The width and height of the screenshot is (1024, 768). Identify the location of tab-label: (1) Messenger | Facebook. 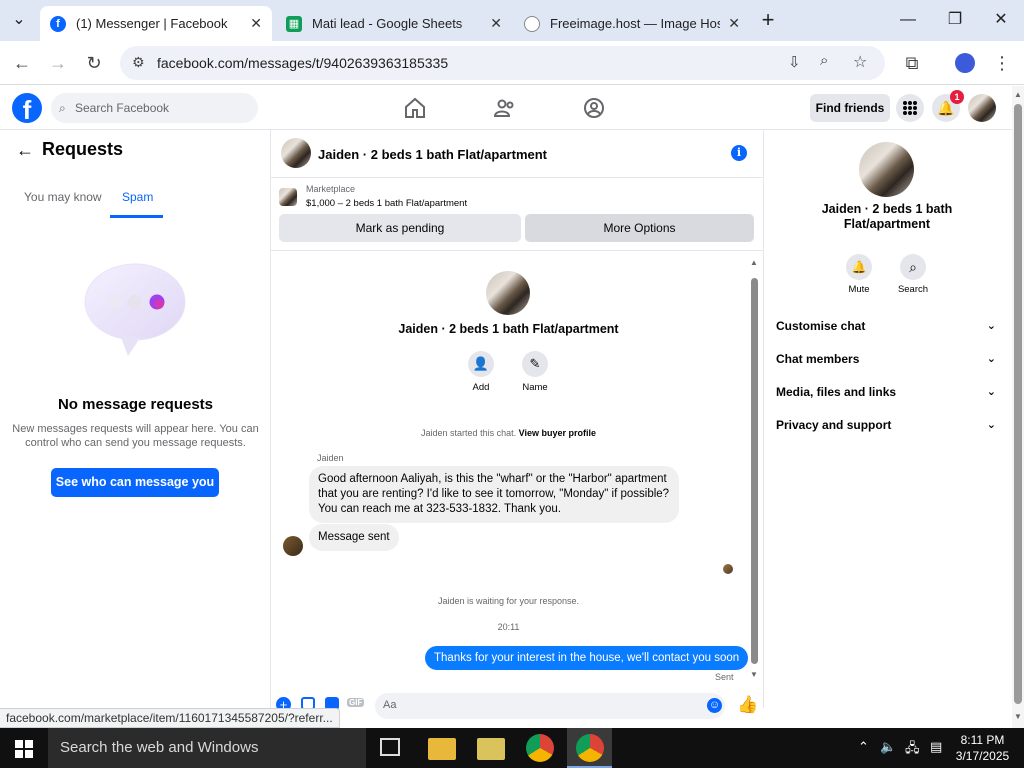
(152, 23).